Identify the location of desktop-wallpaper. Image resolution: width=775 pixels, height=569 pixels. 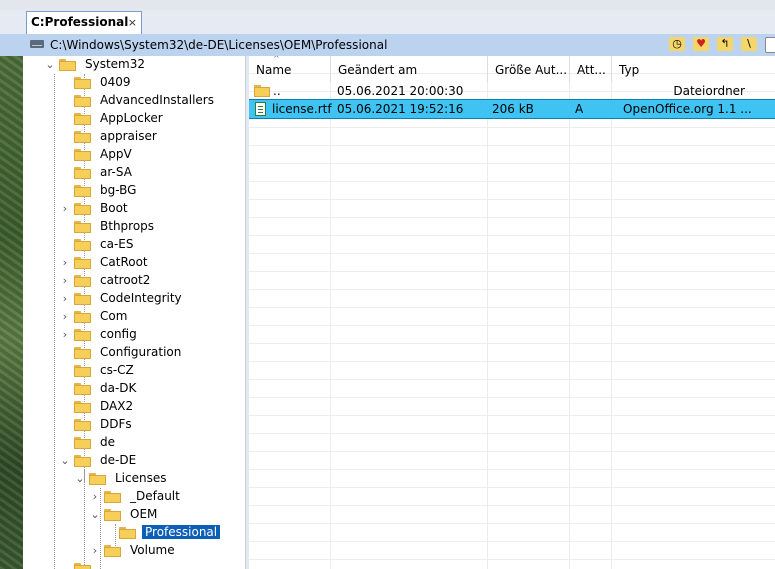
(11, 312).